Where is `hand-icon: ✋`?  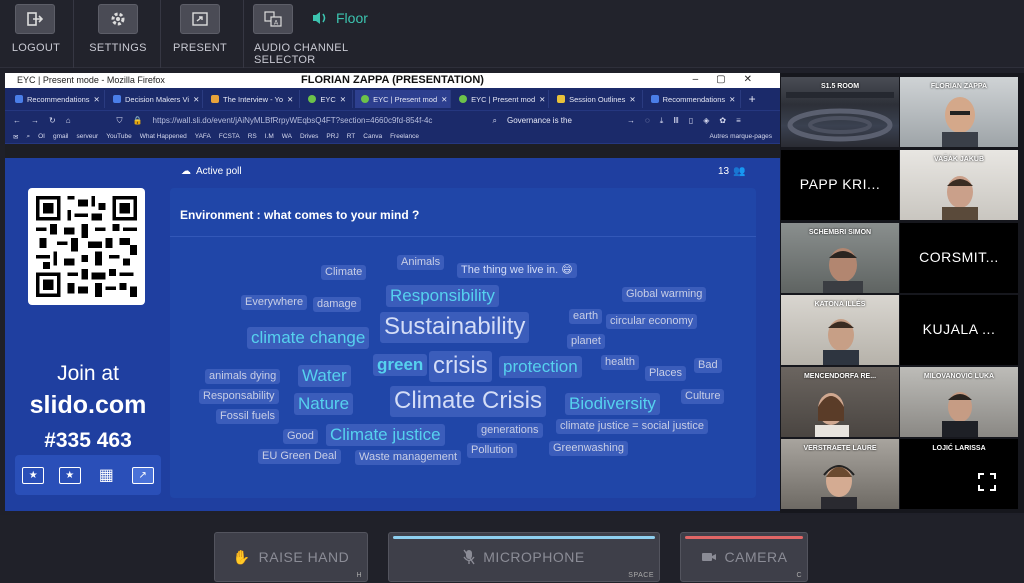 hand-icon: ✋ is located at coordinates (241, 556).